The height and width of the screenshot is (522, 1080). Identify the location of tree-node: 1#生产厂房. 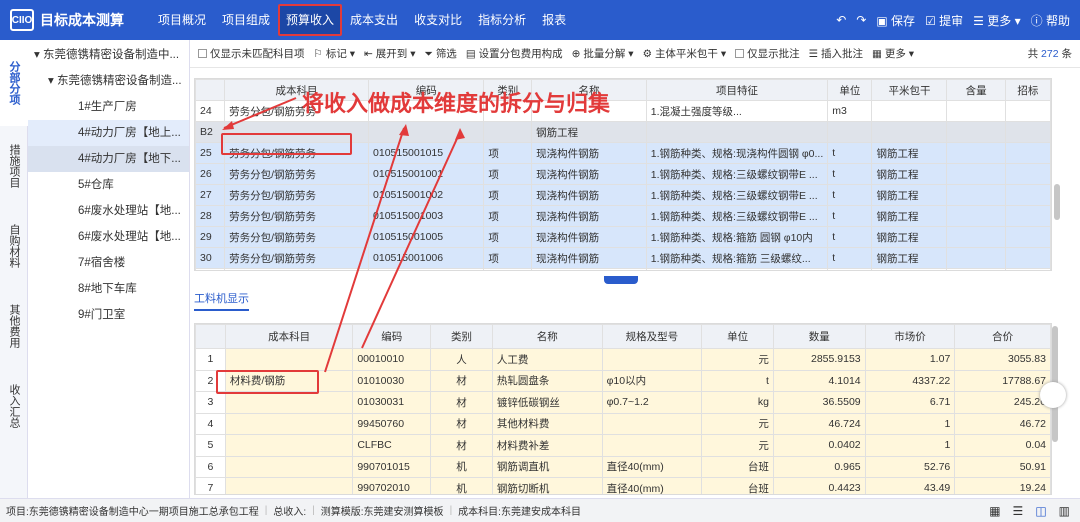
(108, 107).